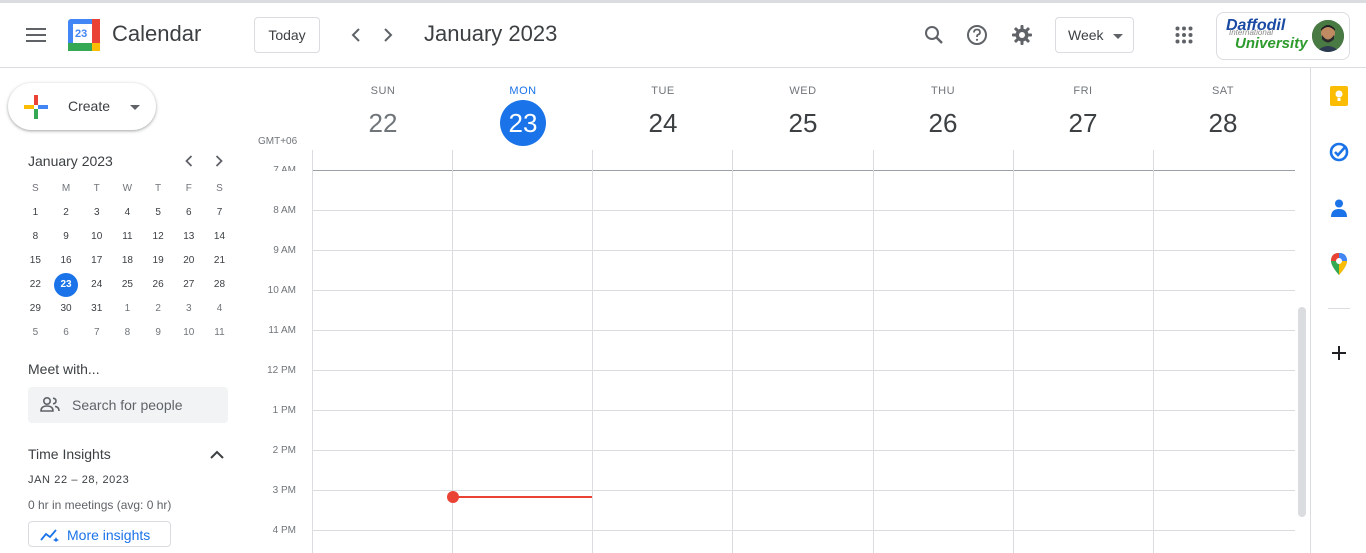 Image resolution: width=1366 pixels, height=553 pixels. I want to click on mini-day: 20, so click(188, 261).